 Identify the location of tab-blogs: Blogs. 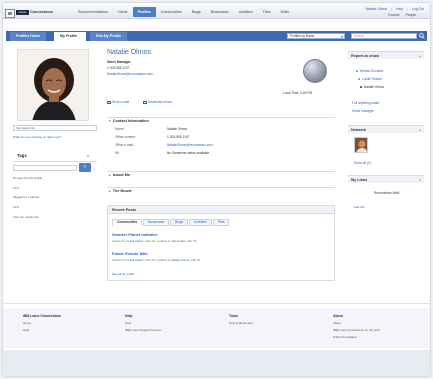
(179, 222).